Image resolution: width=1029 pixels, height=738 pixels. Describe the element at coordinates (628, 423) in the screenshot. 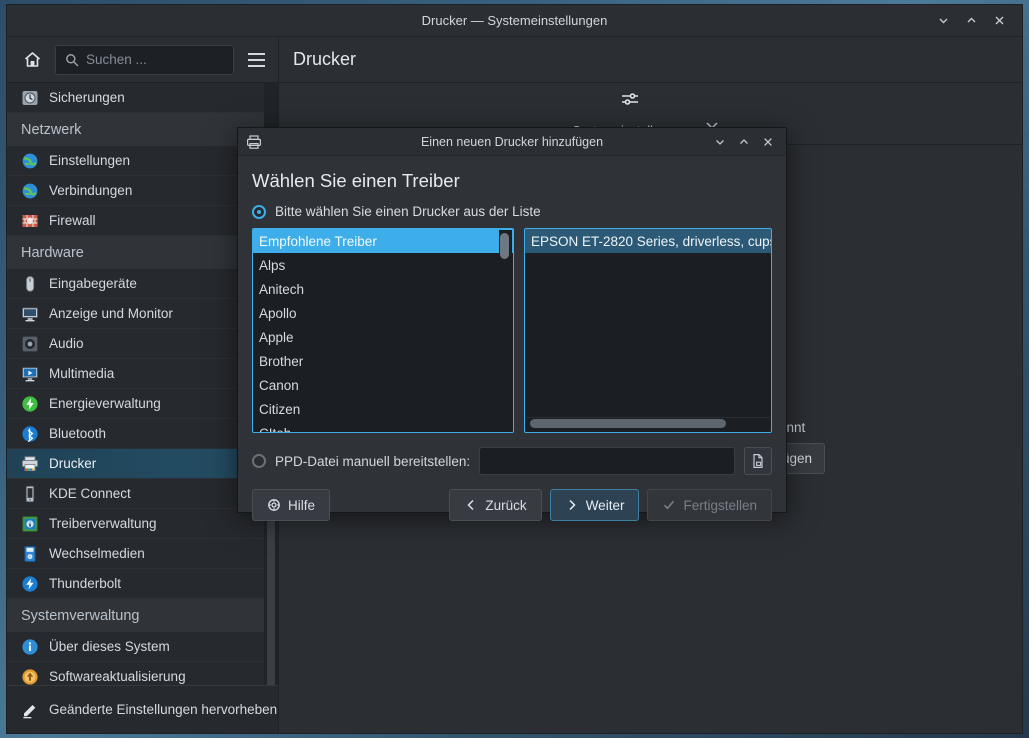

I see `driver-hscrollbar-thumb` at that location.